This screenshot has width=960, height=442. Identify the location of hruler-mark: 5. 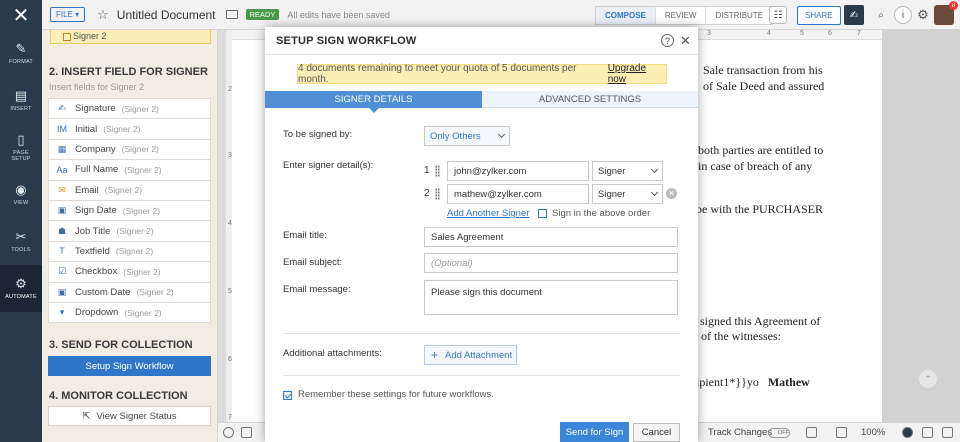
(802, 33).